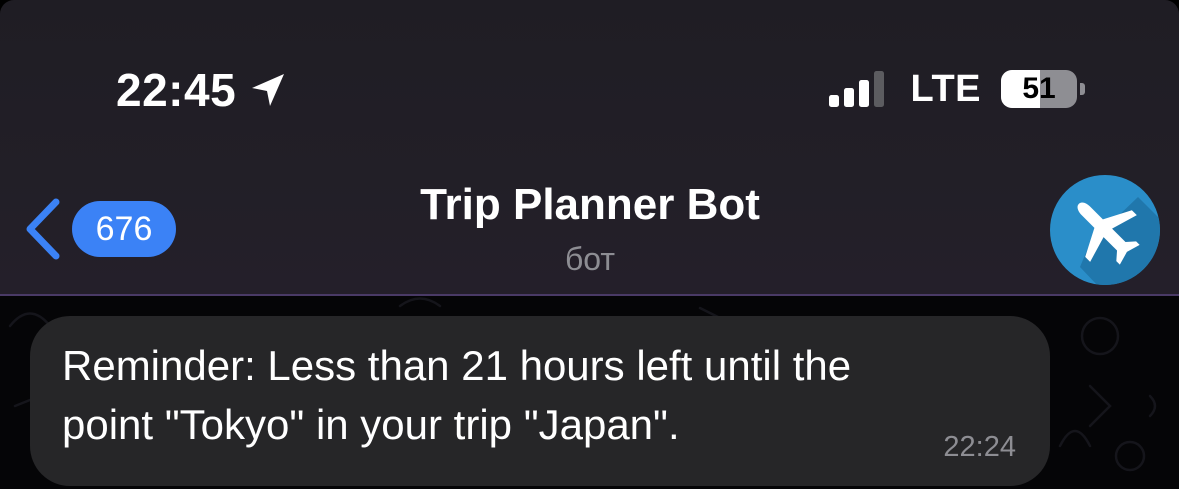 The width and height of the screenshot is (1179, 489). Describe the element at coordinates (176, 90) in the screenshot. I see `status-time: 22:45` at that location.